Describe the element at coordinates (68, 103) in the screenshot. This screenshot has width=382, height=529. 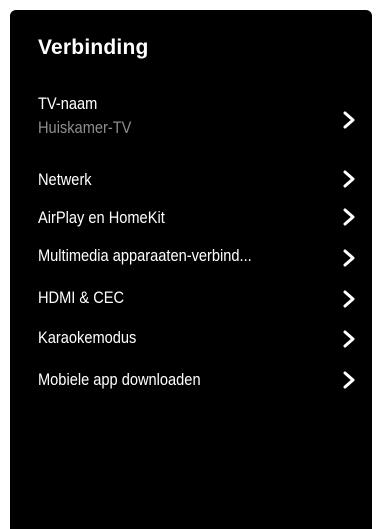
I see `menu-item-label: TV-naam` at that location.